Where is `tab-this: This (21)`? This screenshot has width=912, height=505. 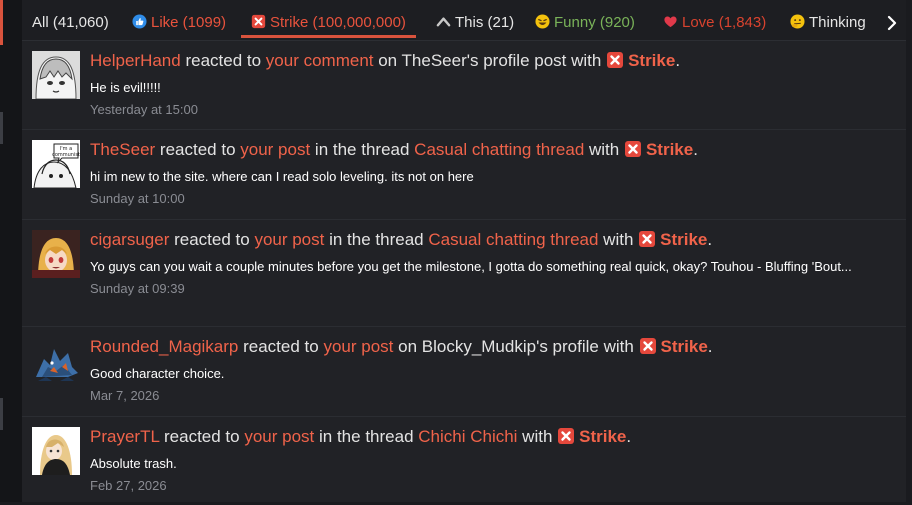 tab-this: This (21) is located at coordinates (475, 20).